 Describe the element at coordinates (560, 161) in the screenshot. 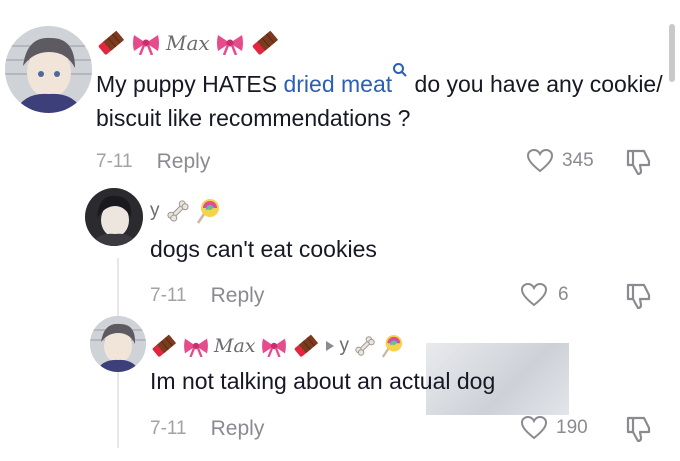

I see `like-group: 345` at that location.